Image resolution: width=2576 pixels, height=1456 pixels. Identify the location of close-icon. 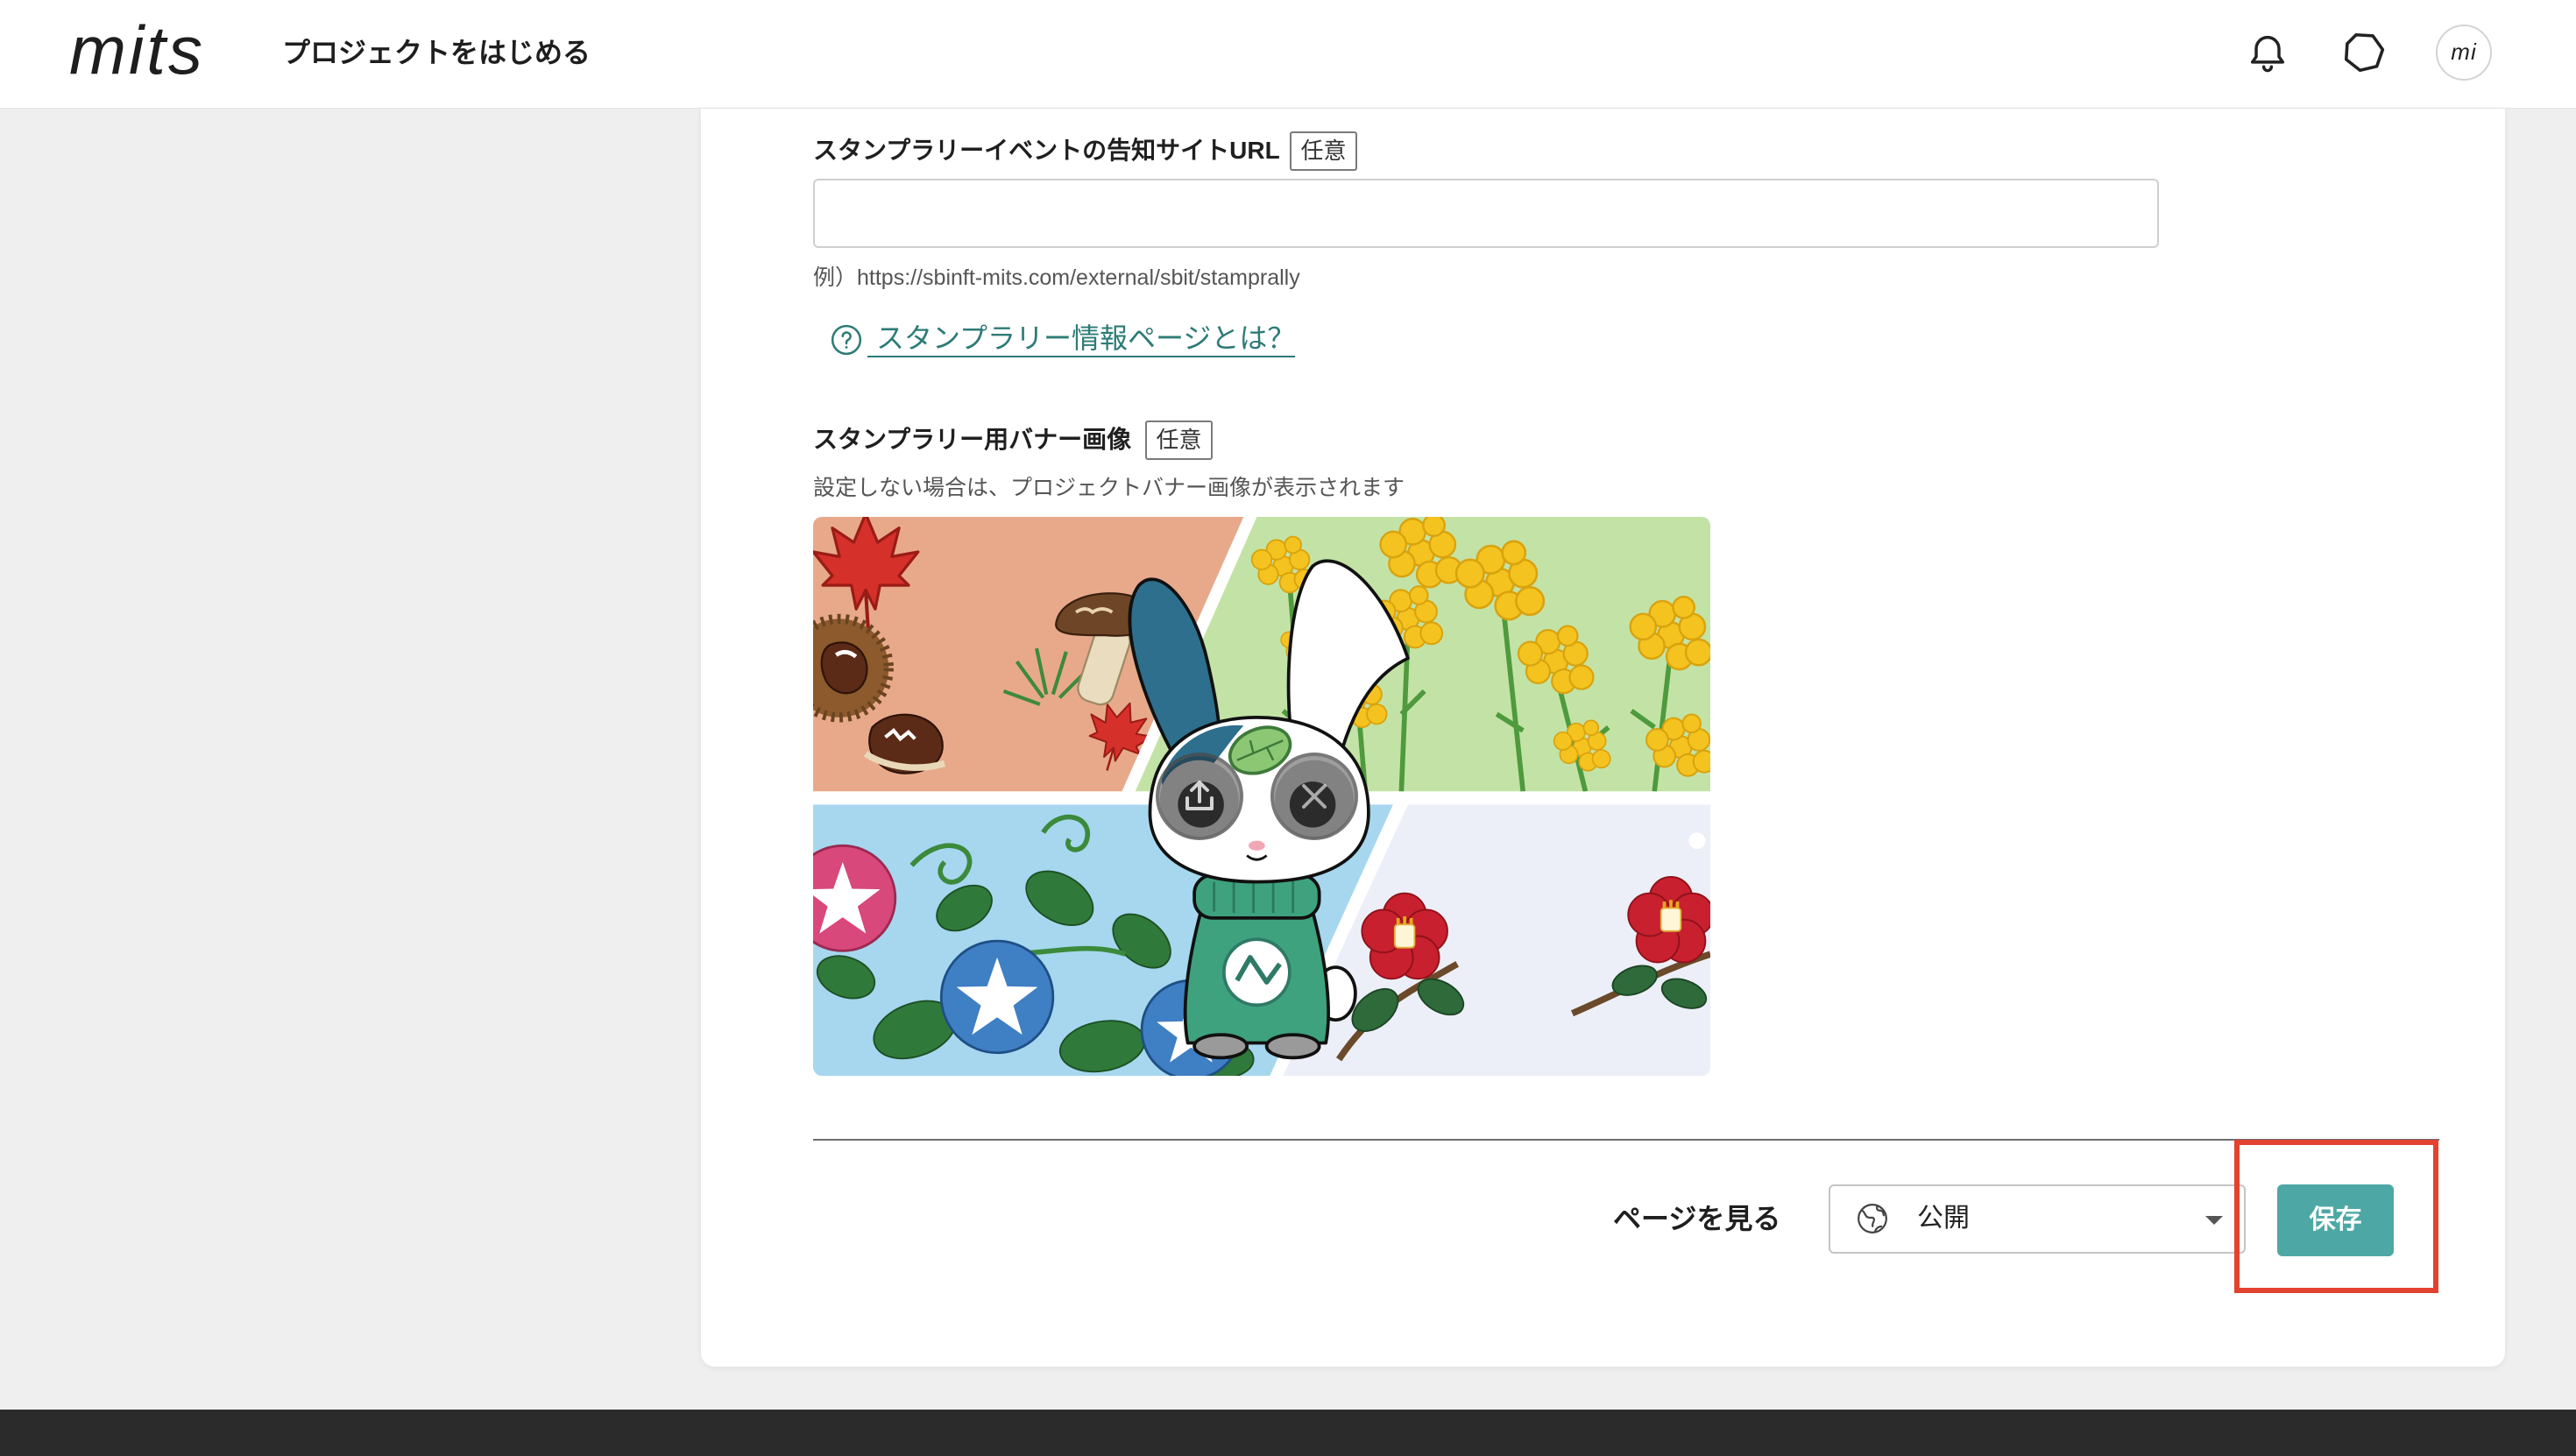
(1314, 796).